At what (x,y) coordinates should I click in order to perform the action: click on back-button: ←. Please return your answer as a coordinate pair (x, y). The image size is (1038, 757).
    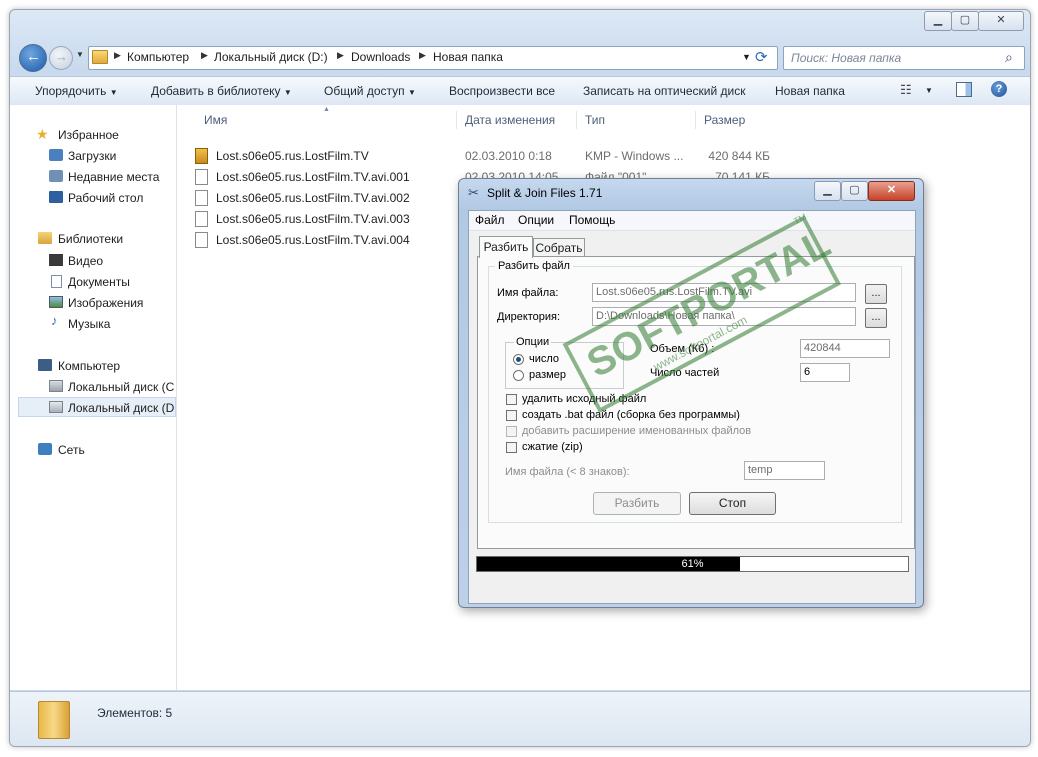
    Looking at the image, I should click on (33, 58).